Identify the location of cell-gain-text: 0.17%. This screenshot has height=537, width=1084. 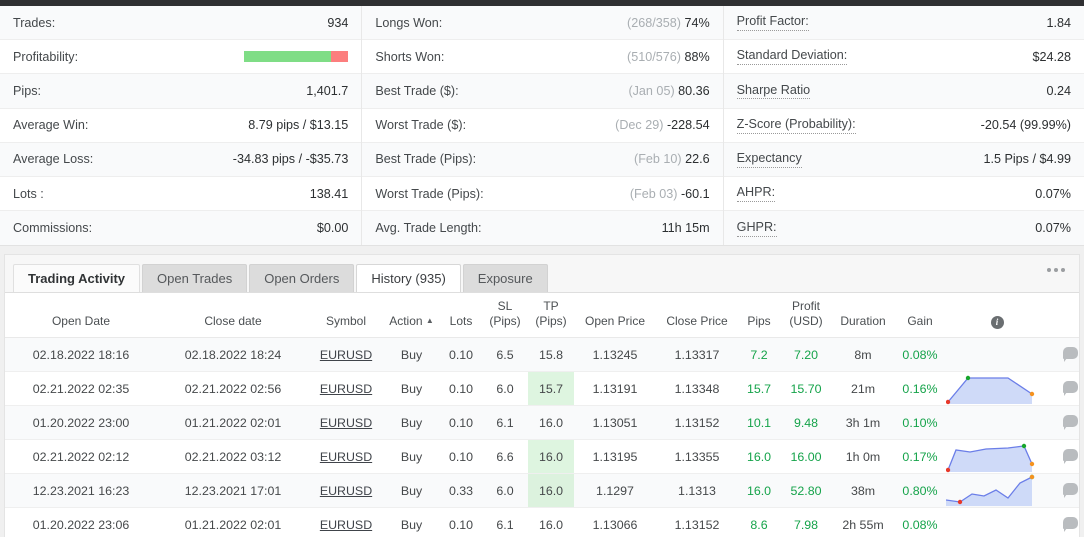
(920, 456).